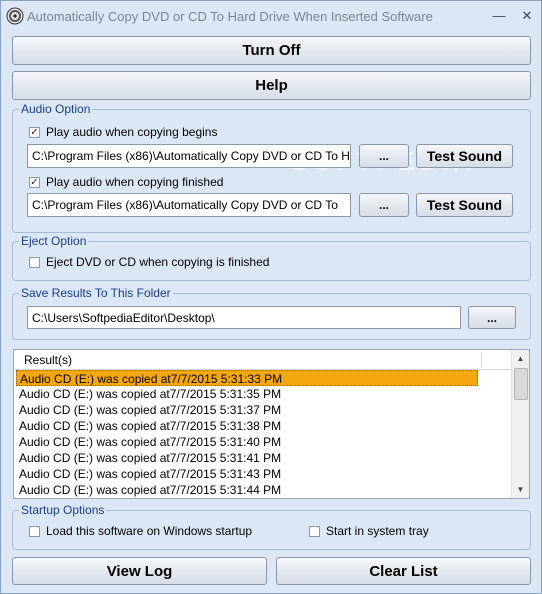 The width and height of the screenshot is (542, 594). I want to click on app-disc-icon, so click(15, 16).